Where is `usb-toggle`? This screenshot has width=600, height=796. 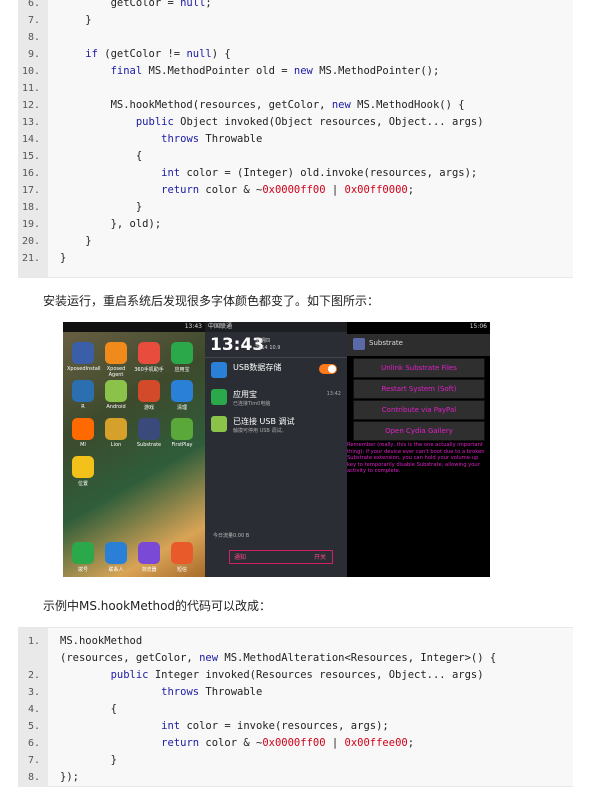 usb-toggle is located at coordinates (328, 369).